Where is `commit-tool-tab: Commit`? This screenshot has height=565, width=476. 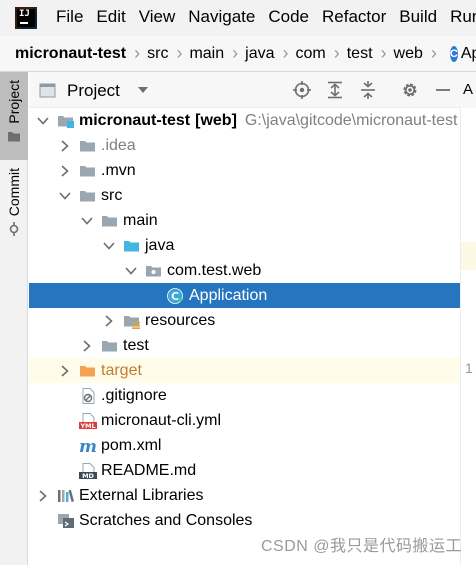
commit-tool-tab: Commit is located at coordinates (14, 207).